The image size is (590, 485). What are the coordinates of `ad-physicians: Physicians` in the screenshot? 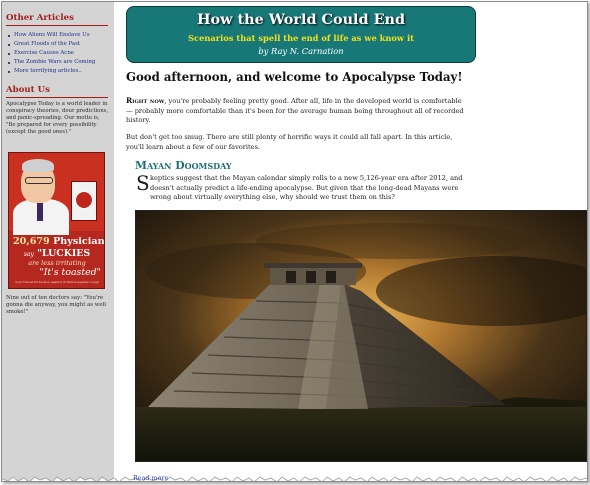 It's located at (79, 241).